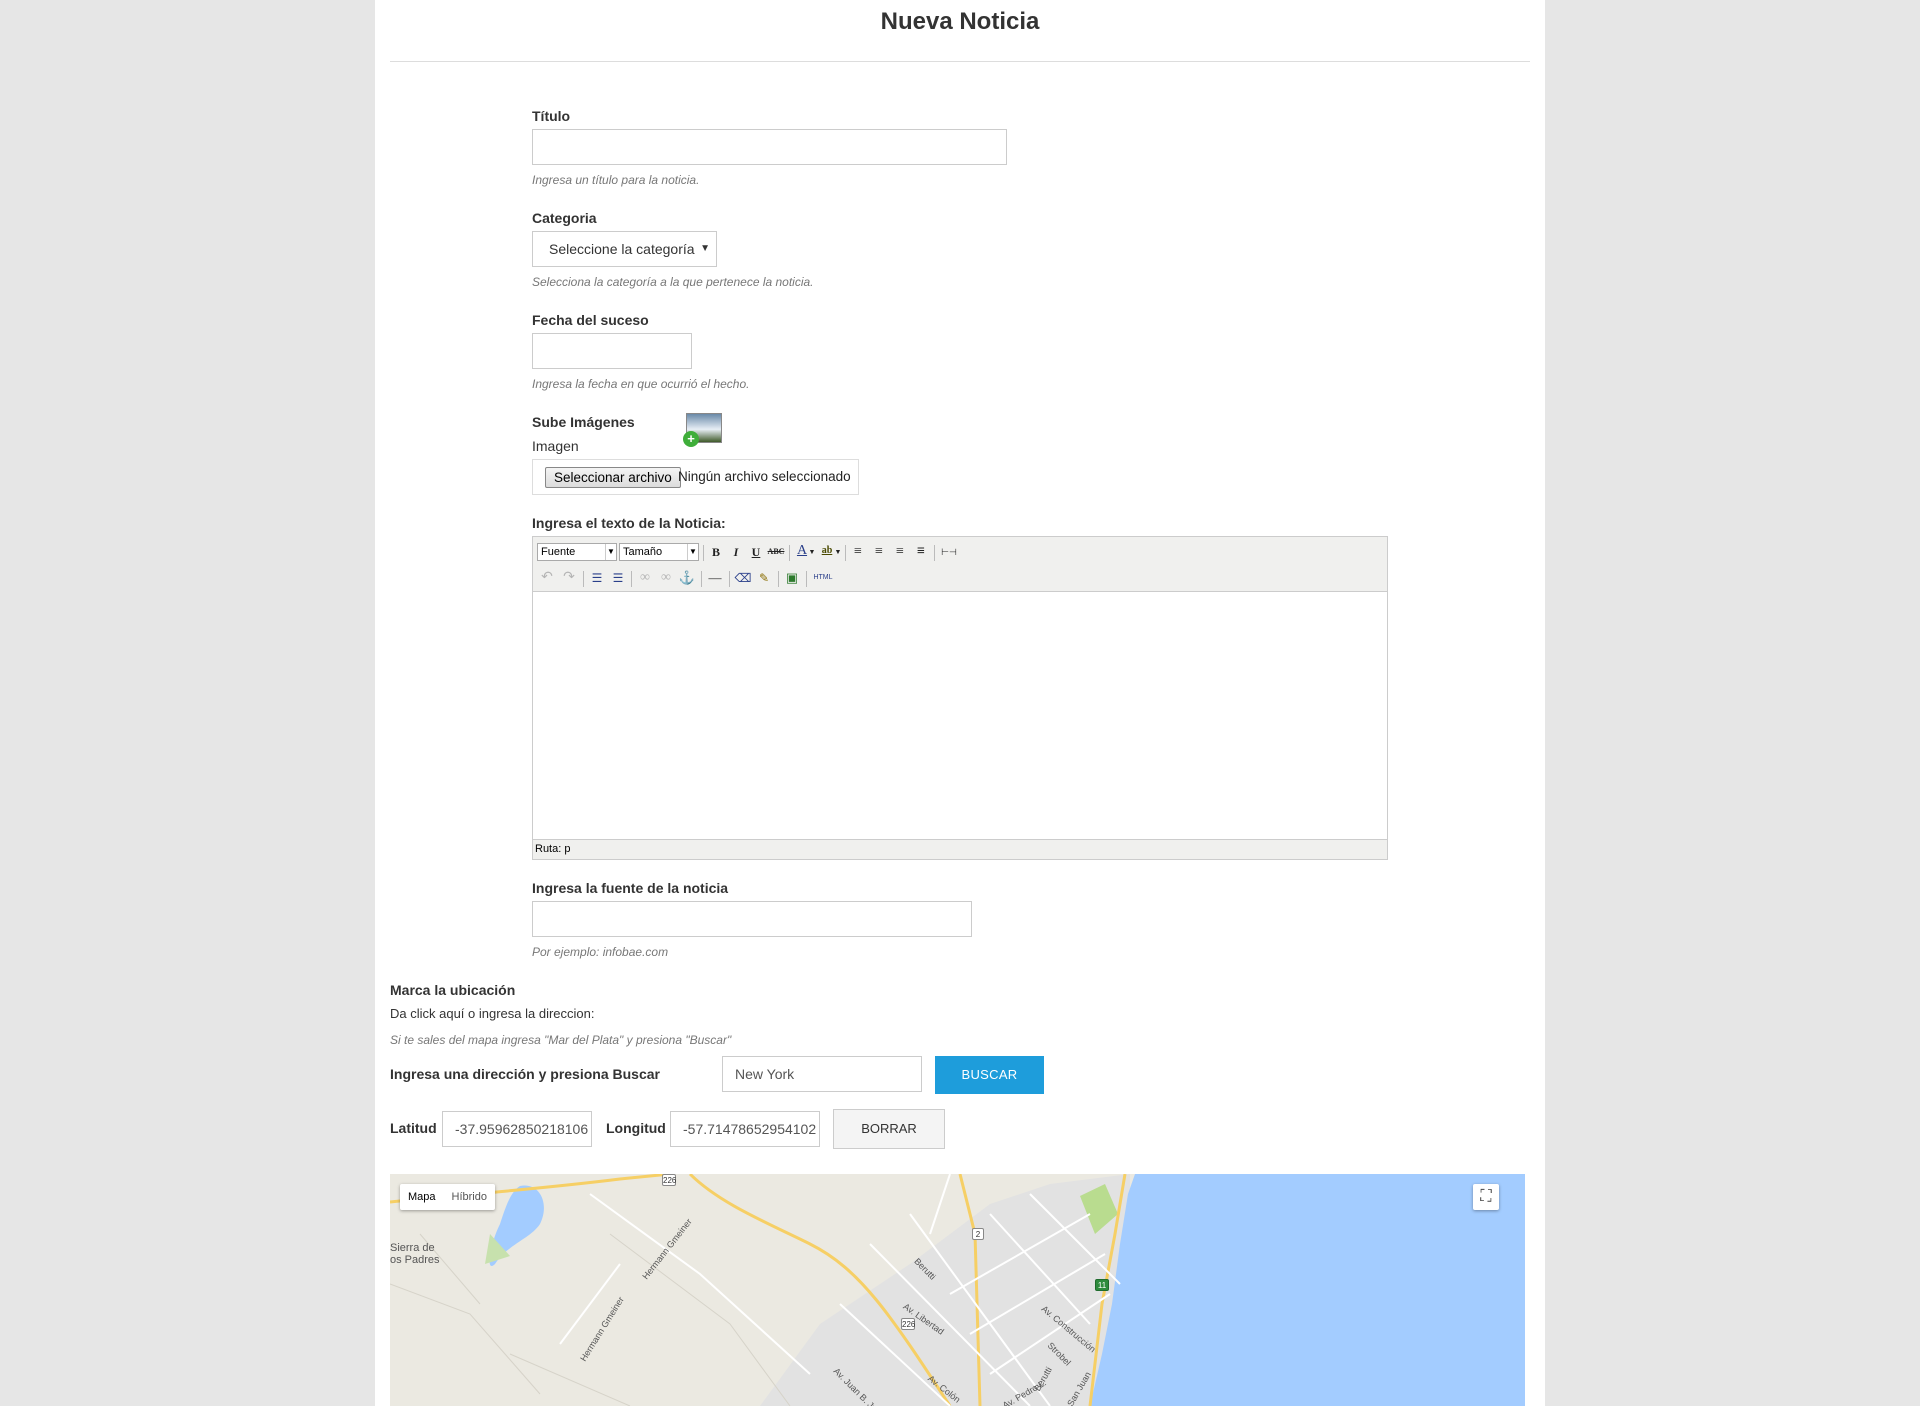  I want to click on horizontal-rule-icon: —, so click(715, 578).